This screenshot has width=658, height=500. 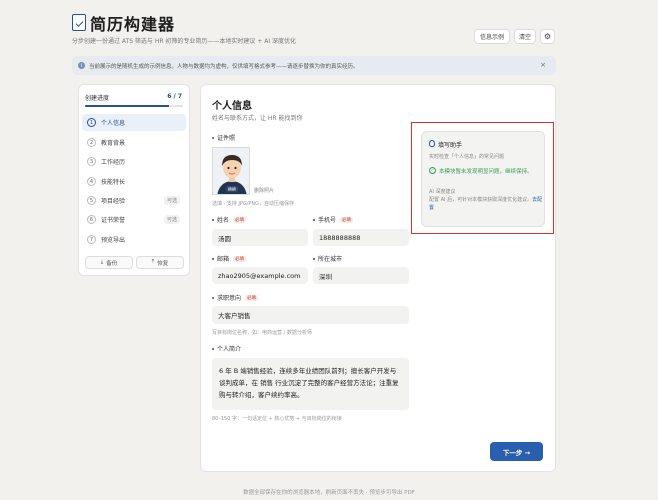 What do you see at coordinates (223, 259) in the screenshot?
I see `email-label-text: 邮箱` at bounding box center [223, 259].